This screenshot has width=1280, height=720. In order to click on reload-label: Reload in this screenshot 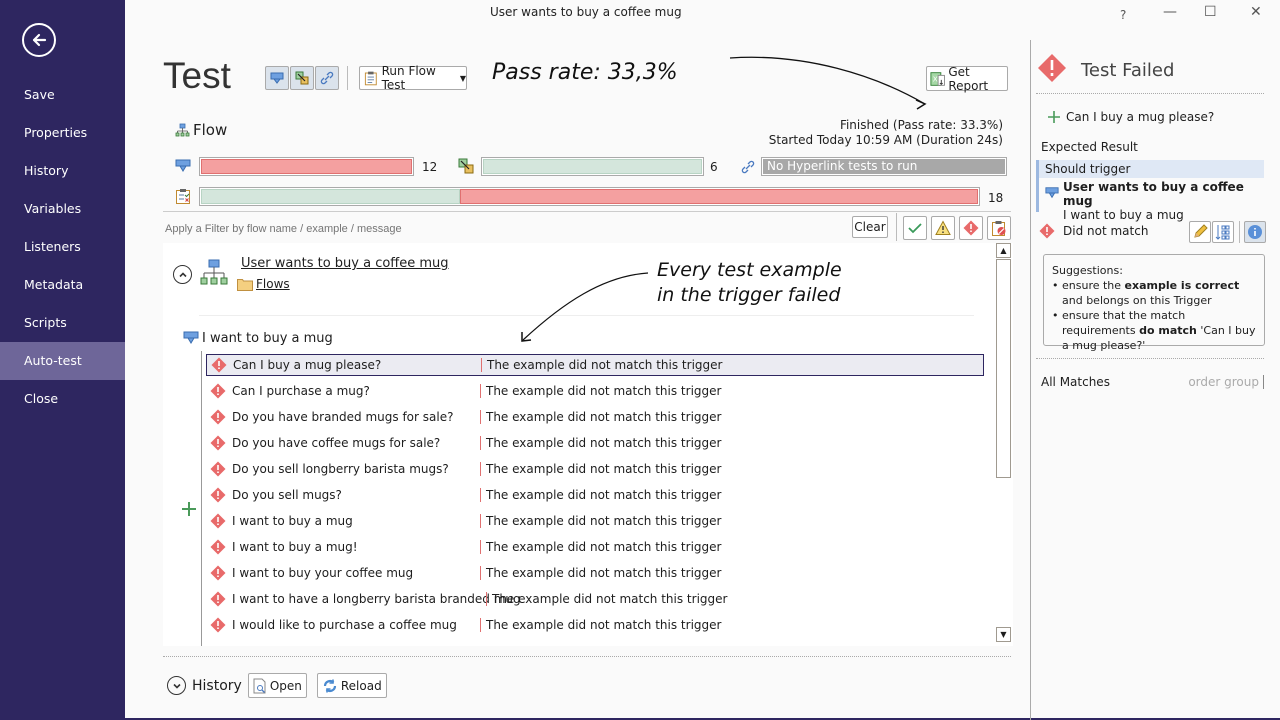, I will do `click(361, 685)`.